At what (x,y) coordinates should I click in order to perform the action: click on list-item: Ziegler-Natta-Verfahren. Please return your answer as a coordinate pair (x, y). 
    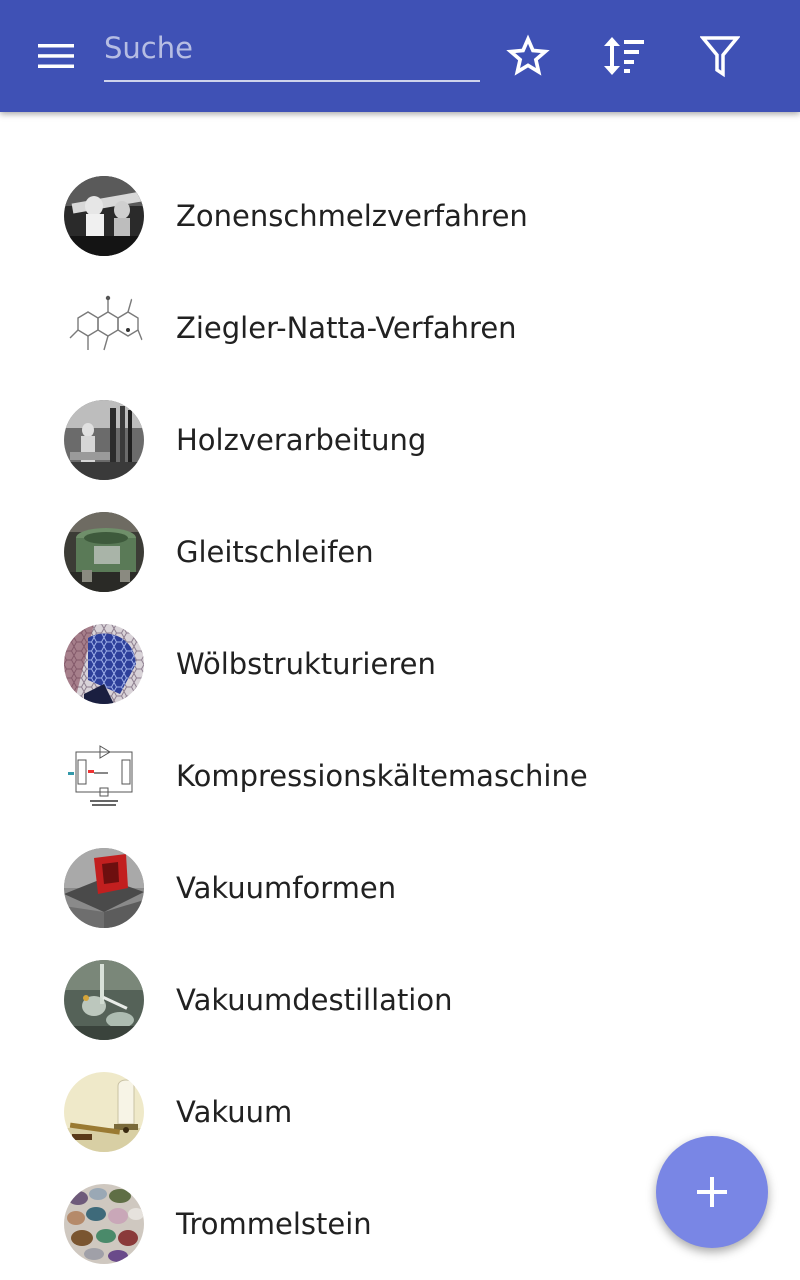
    Looking at the image, I should click on (400, 328).